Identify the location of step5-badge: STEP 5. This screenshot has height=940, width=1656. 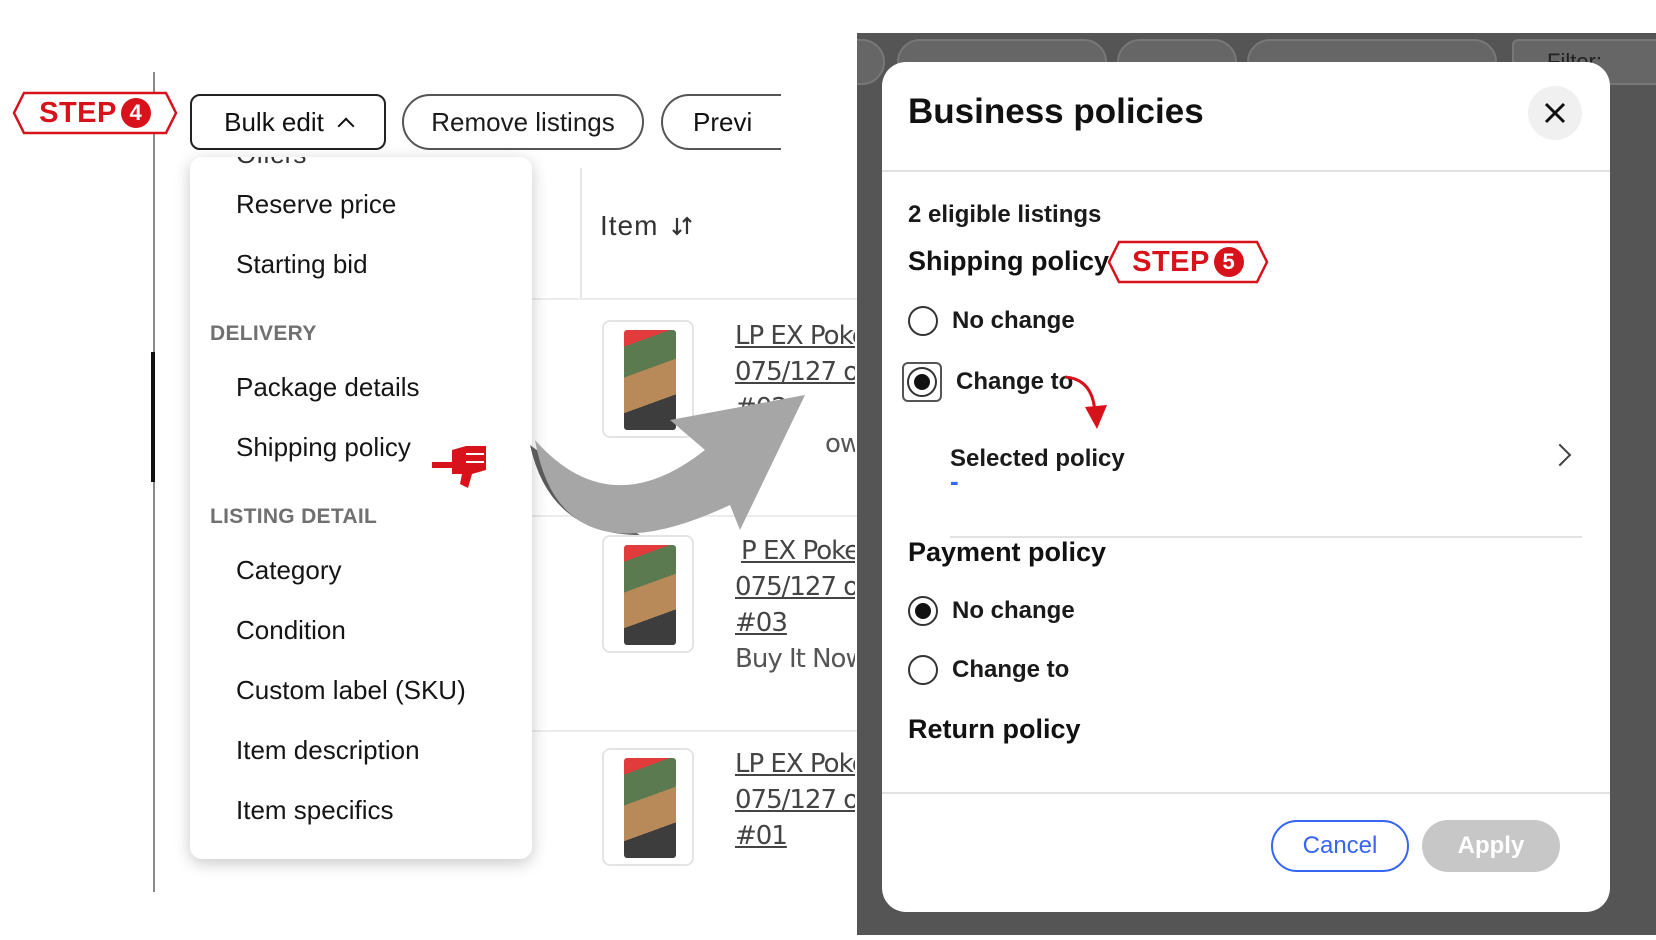
(1188, 262).